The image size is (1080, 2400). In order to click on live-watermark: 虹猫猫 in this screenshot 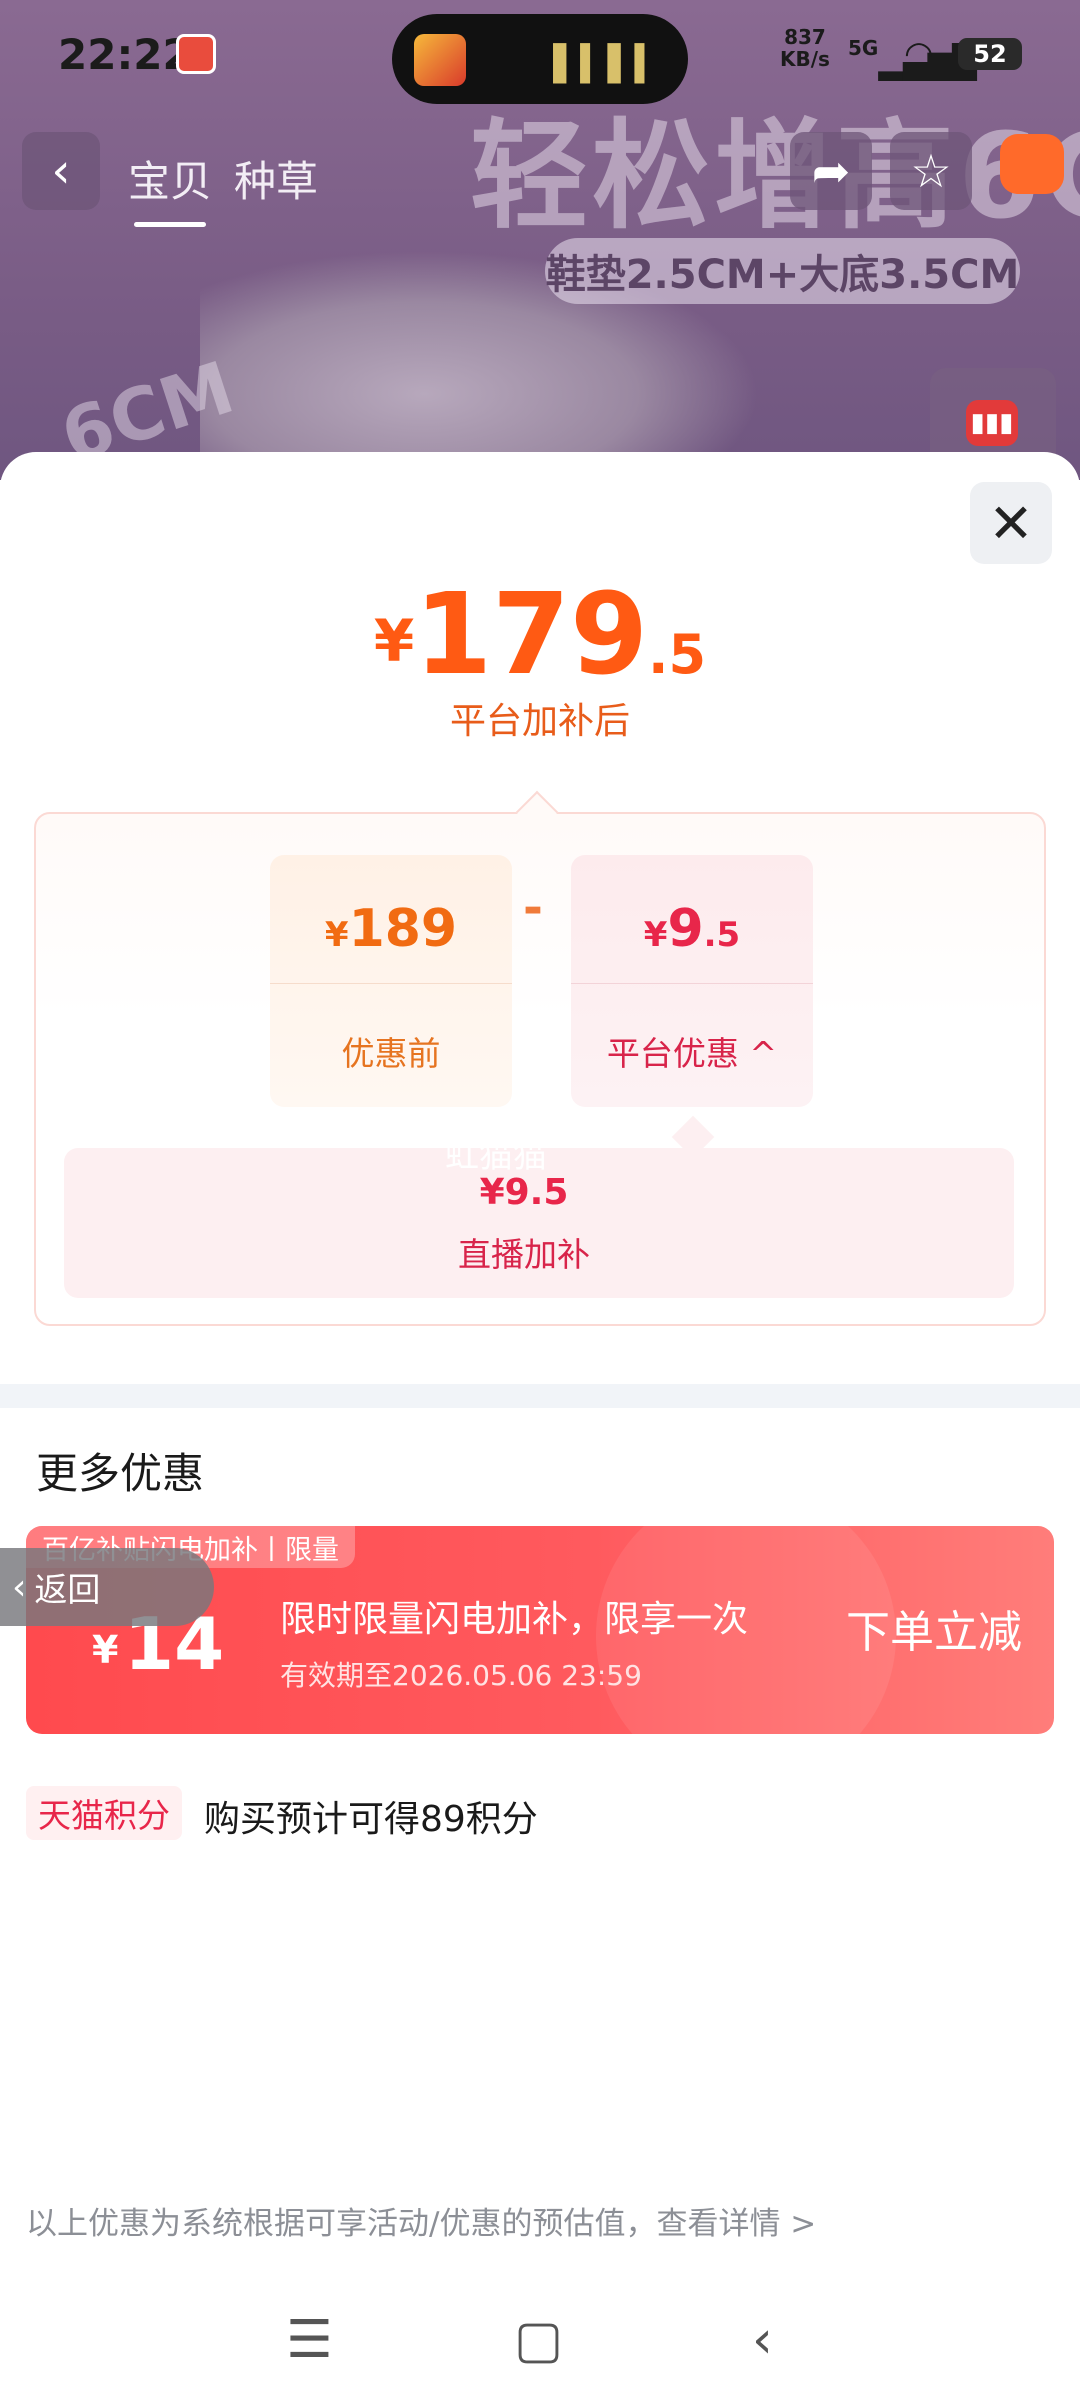, I will do `click(496, 1156)`.